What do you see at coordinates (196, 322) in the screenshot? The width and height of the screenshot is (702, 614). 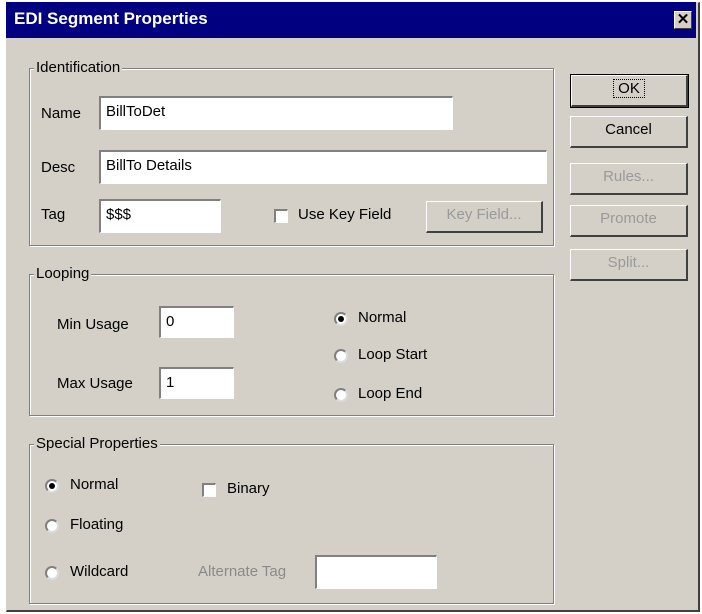 I see `min-usage-input: 0` at bounding box center [196, 322].